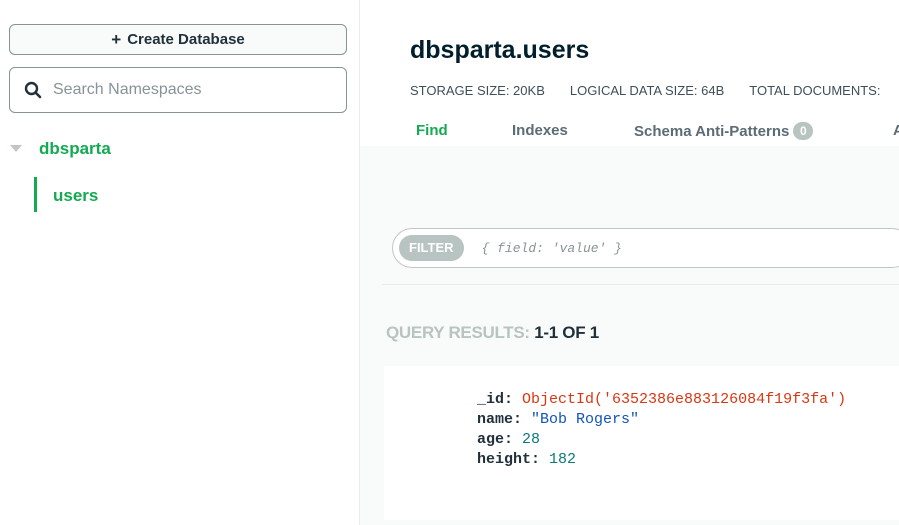  I want to click on collection-tabs: Find Indexes Schema Anti-Patterns 0 A, so click(629, 132).